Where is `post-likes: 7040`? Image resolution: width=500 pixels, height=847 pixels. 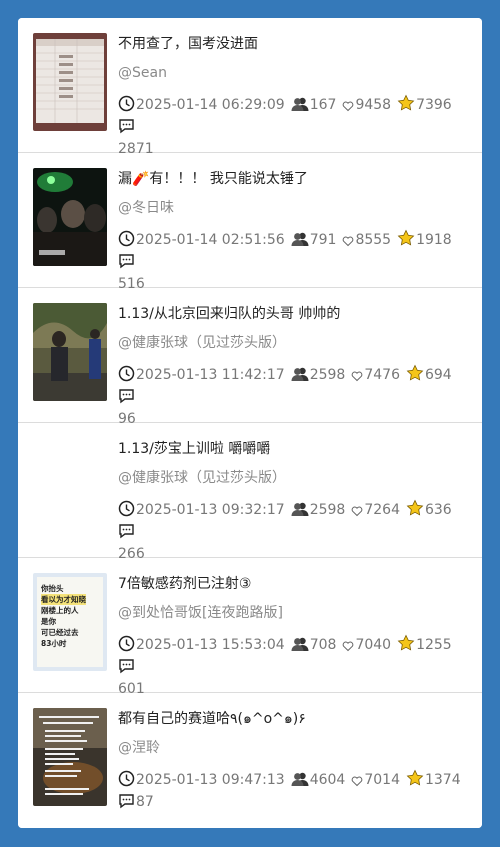 post-likes: 7040 is located at coordinates (366, 645).